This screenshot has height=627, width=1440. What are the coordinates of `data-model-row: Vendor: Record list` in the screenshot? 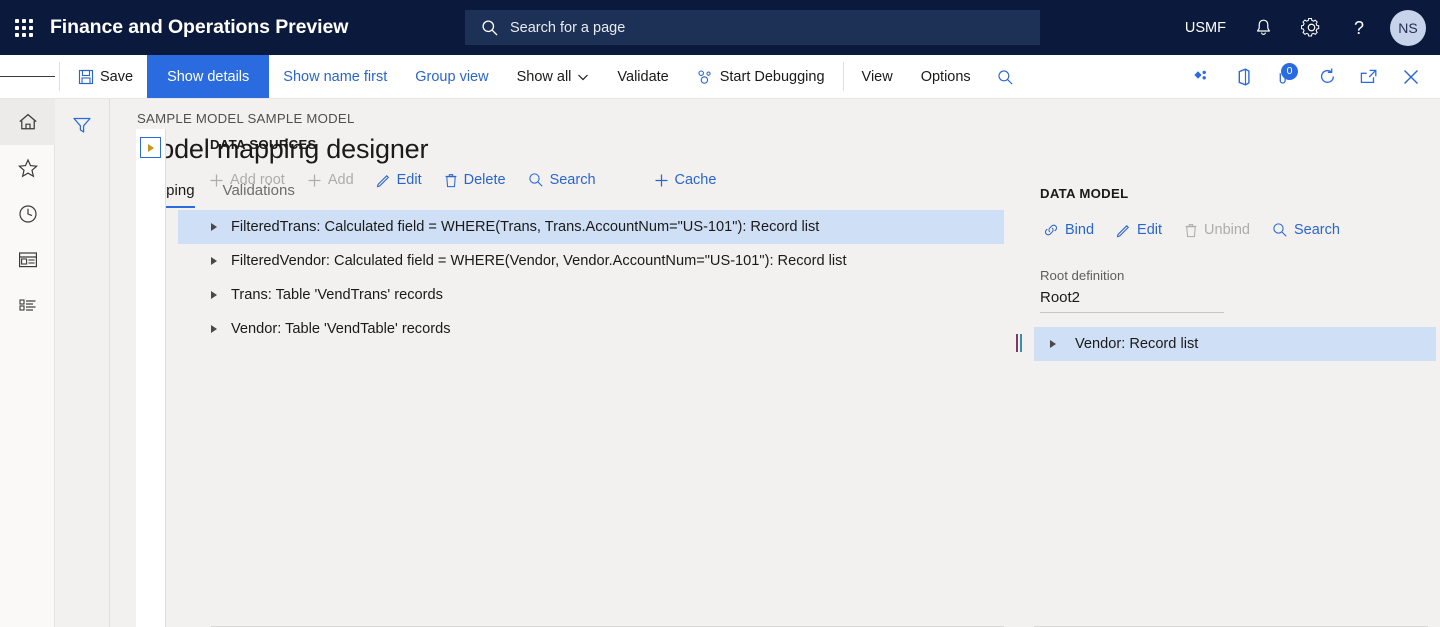 It's located at (1235, 344).